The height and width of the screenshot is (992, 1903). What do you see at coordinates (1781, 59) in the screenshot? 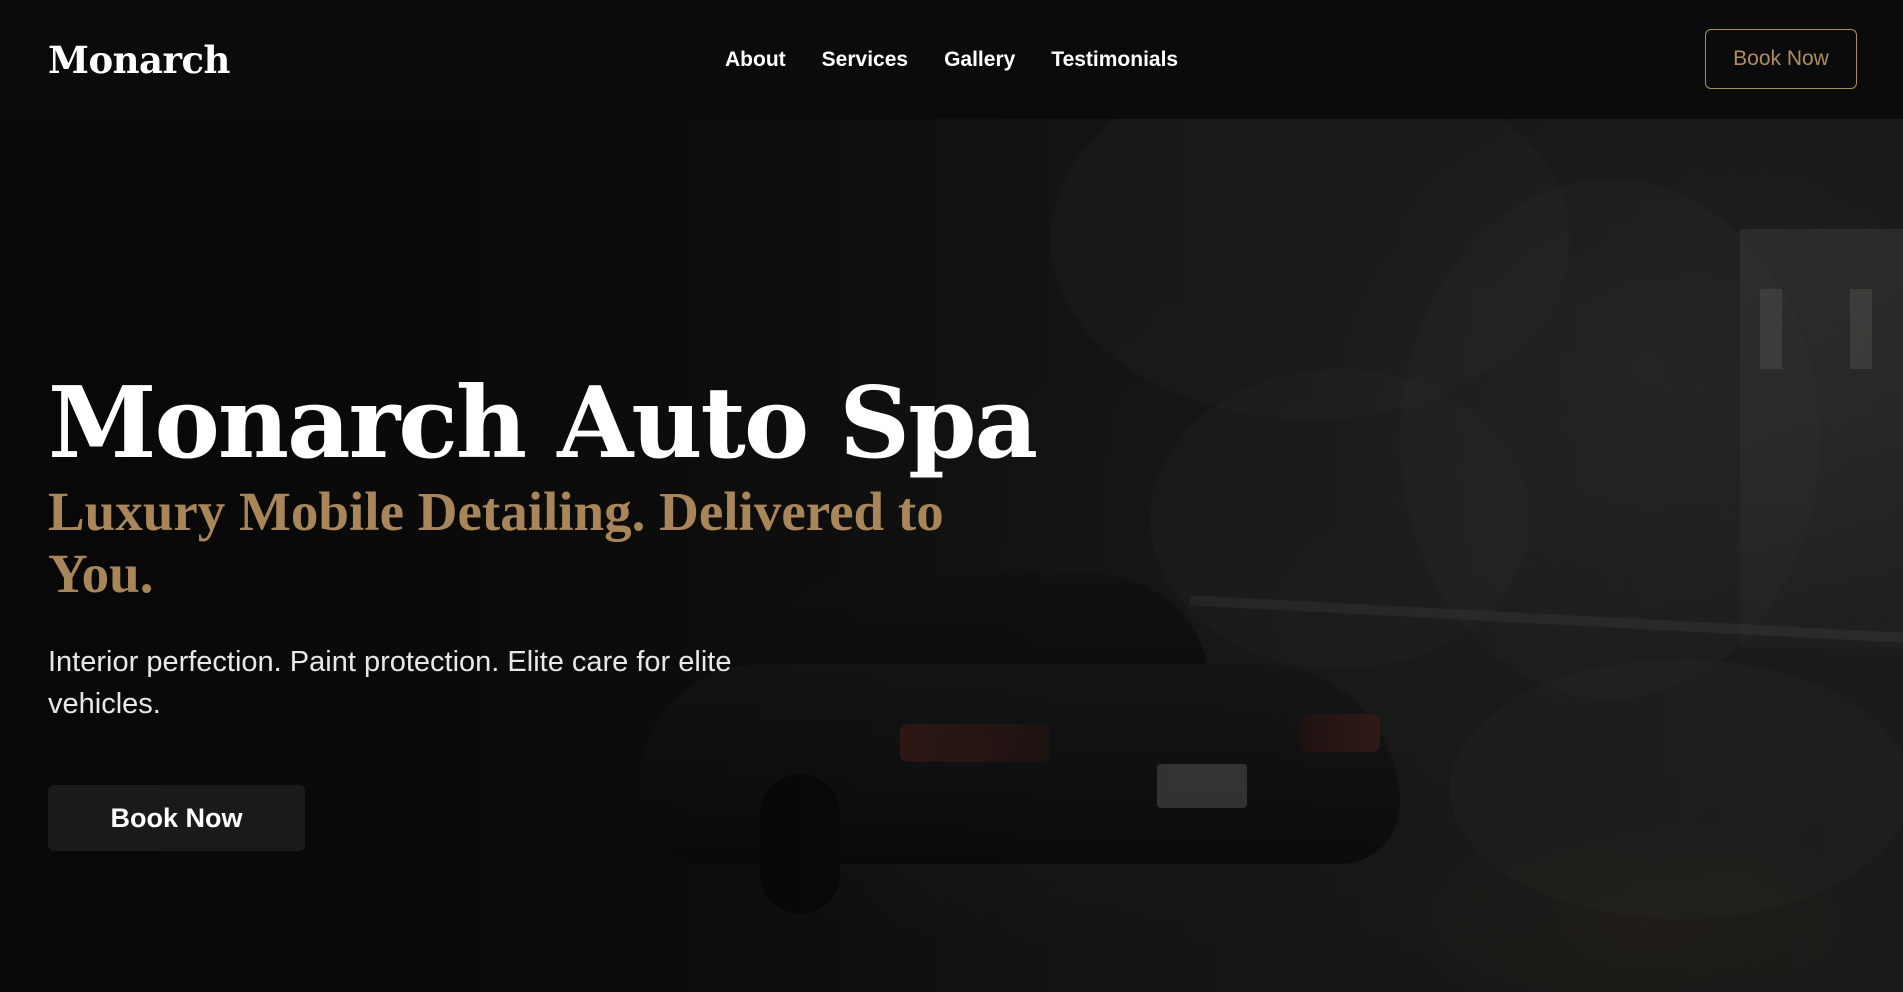
I see `nav-book-now-button: Book Now` at bounding box center [1781, 59].